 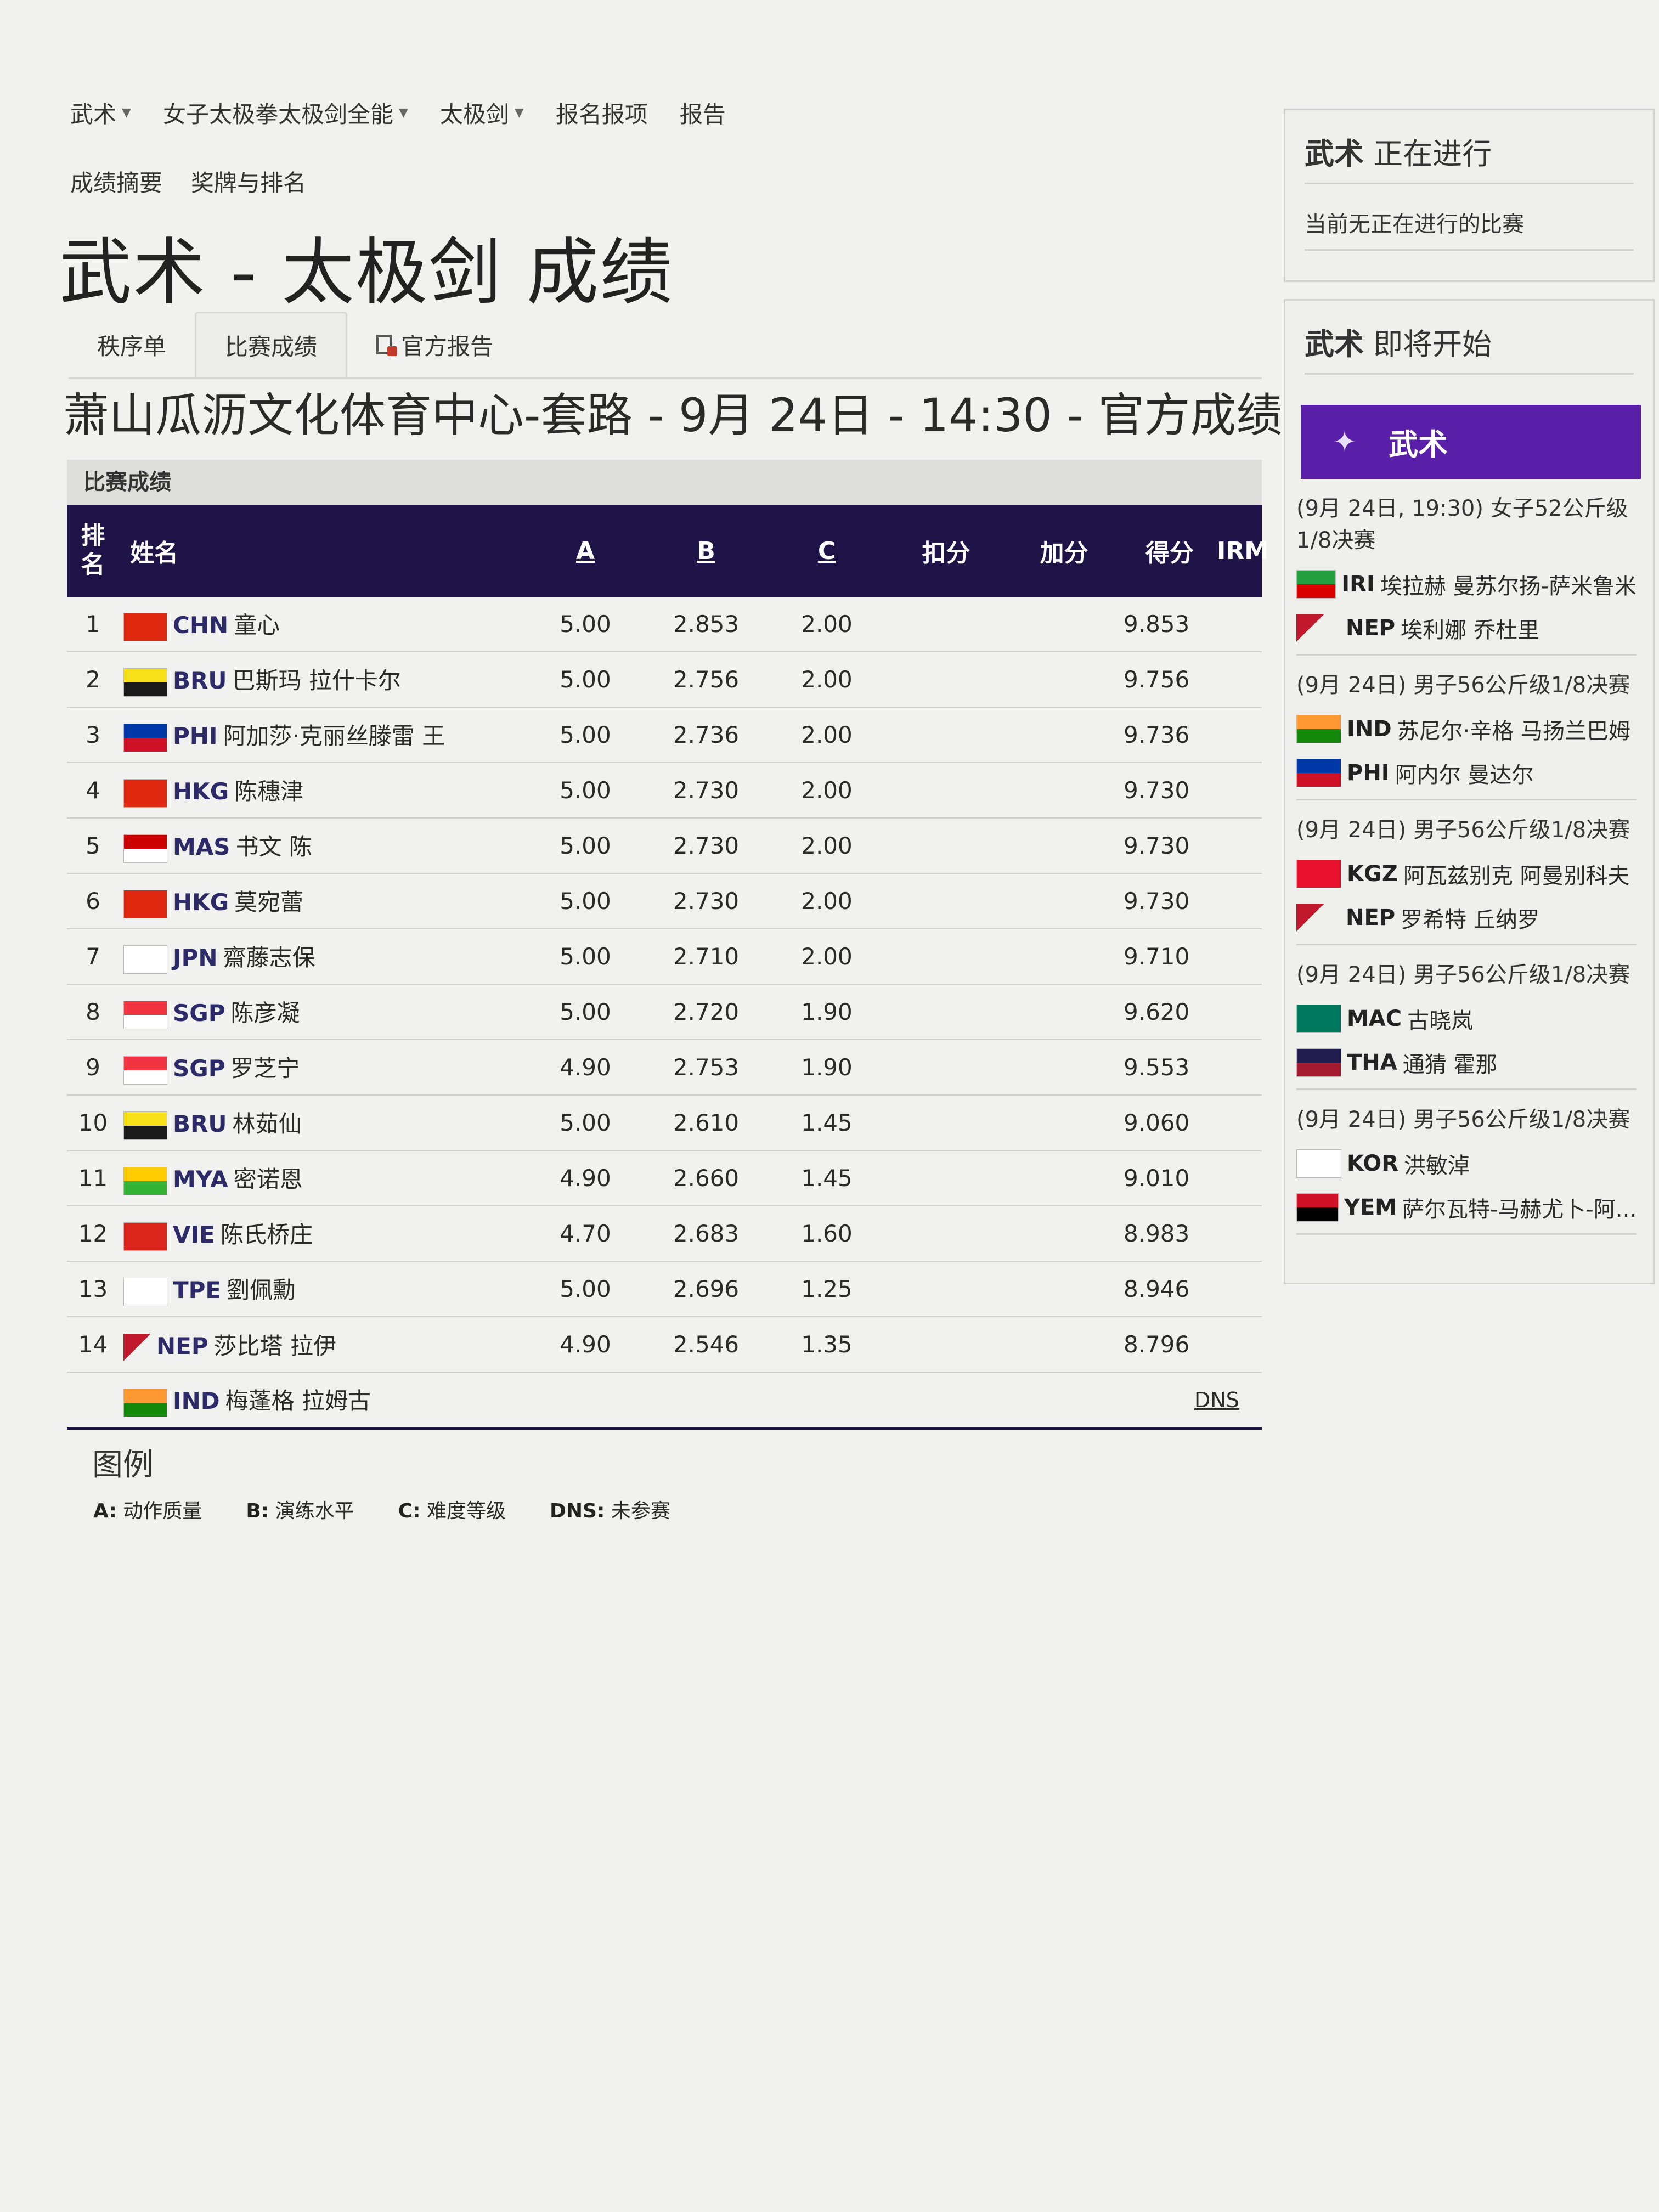 What do you see at coordinates (200, 681) in the screenshot?
I see `noc-code: BRU` at bounding box center [200, 681].